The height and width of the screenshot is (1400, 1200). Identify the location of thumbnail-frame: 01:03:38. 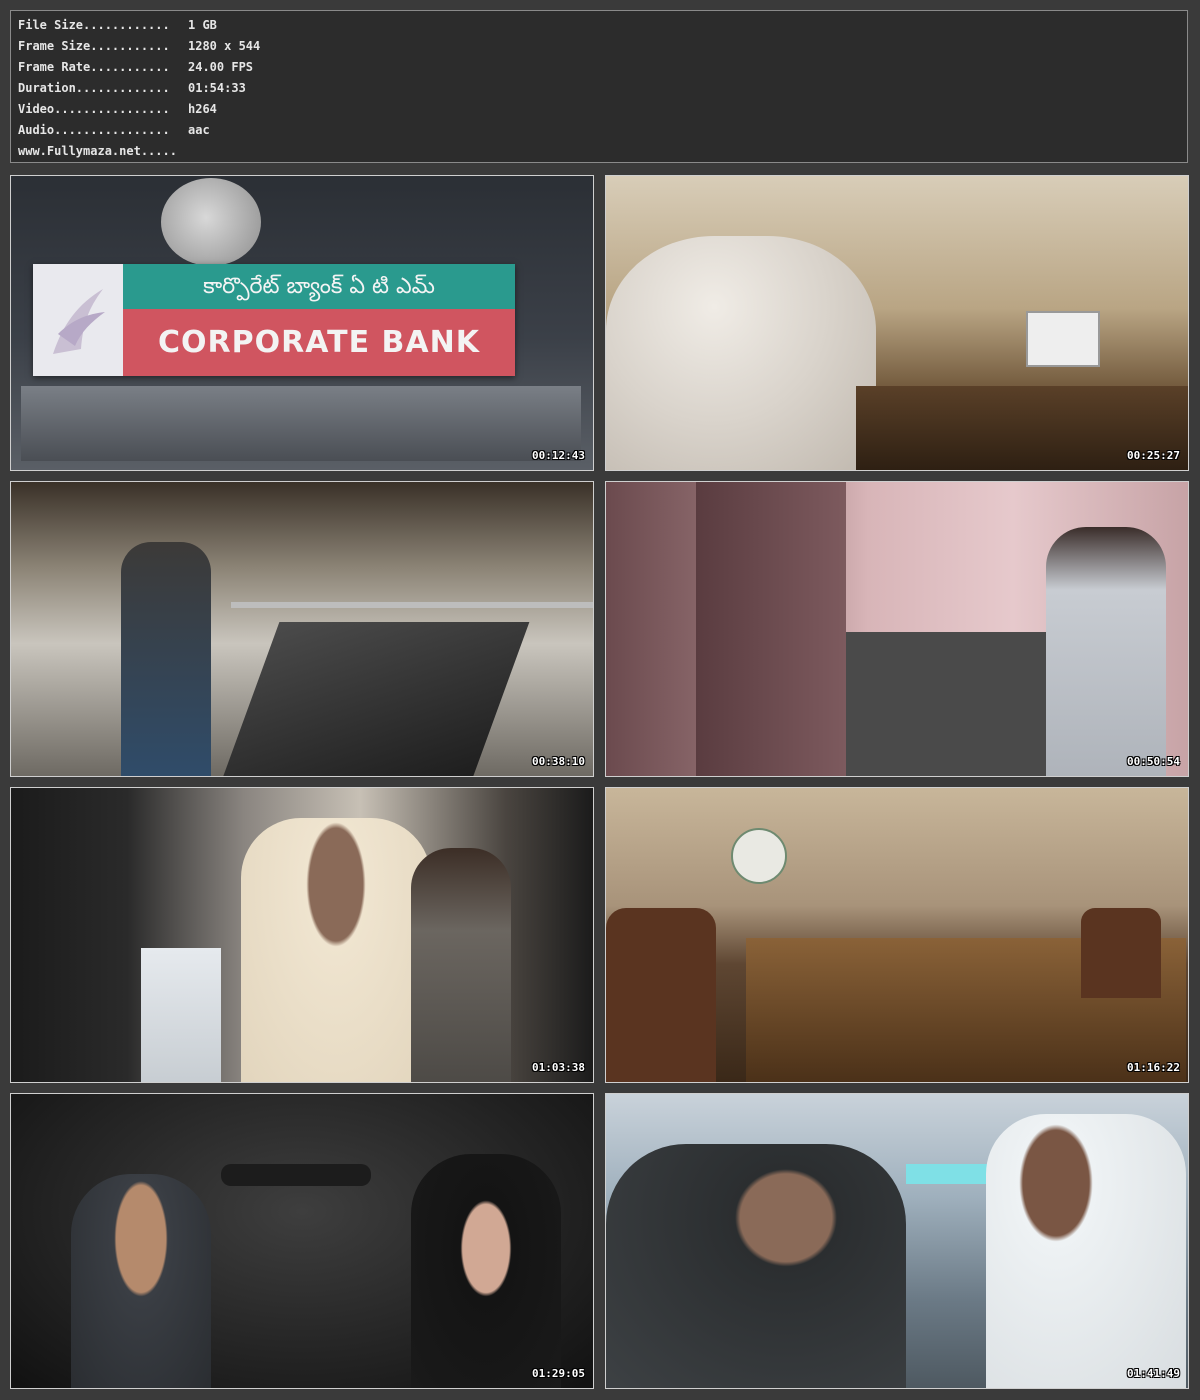
(302, 935).